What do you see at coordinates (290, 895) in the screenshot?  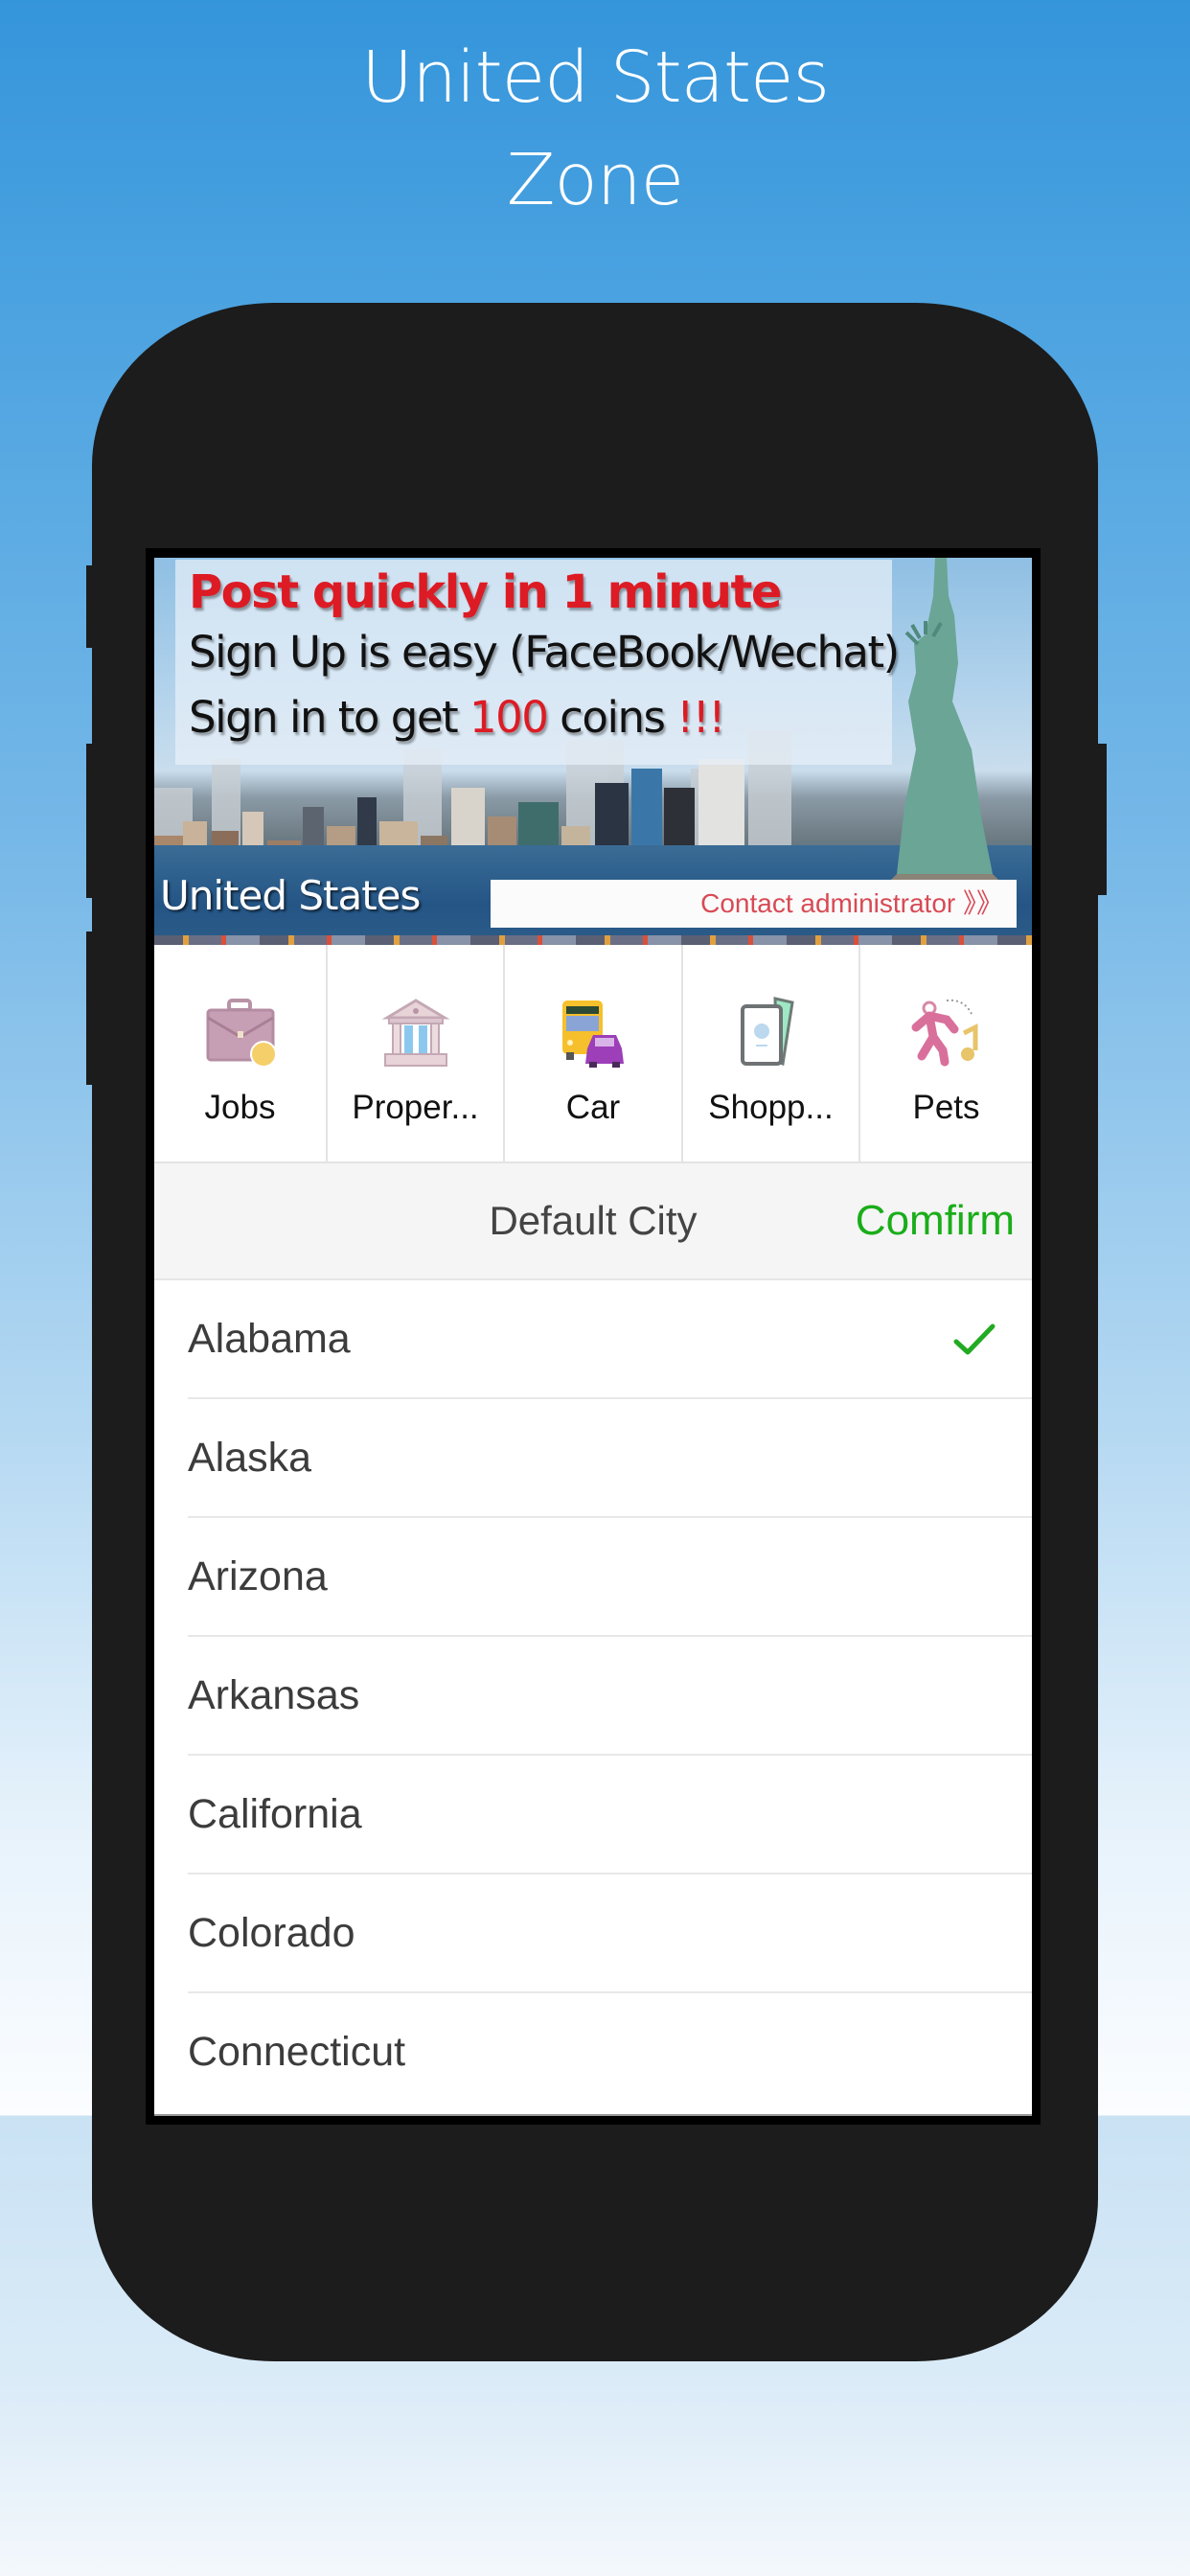 I see `banner-country-label: United States` at bounding box center [290, 895].